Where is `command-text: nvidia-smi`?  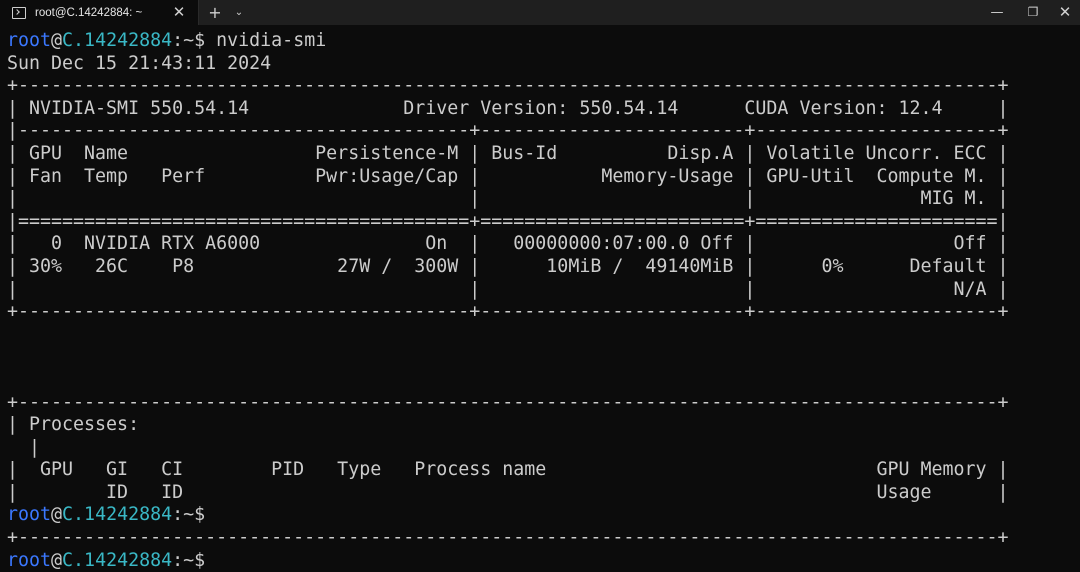
command-text: nvidia-smi is located at coordinates (266, 40).